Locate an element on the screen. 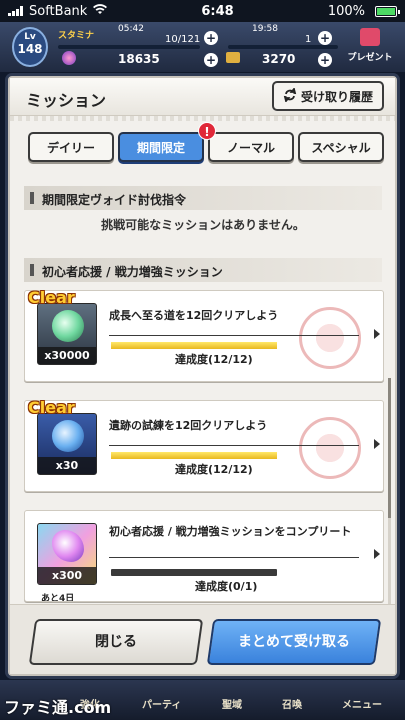 This screenshot has width=405, height=720. coin-plus-button: + is located at coordinates (325, 60).